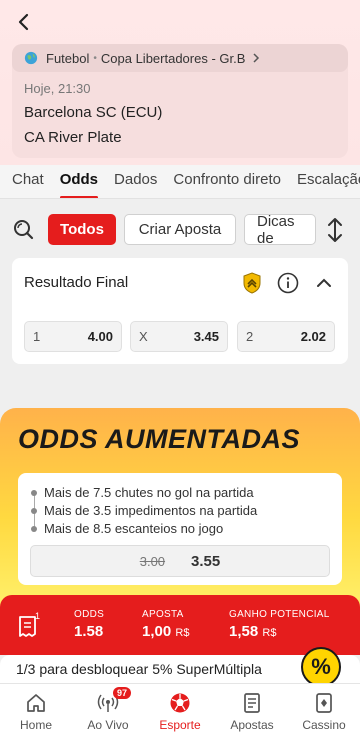  I want to click on bet-slip-icon: 1, so click(29, 624).